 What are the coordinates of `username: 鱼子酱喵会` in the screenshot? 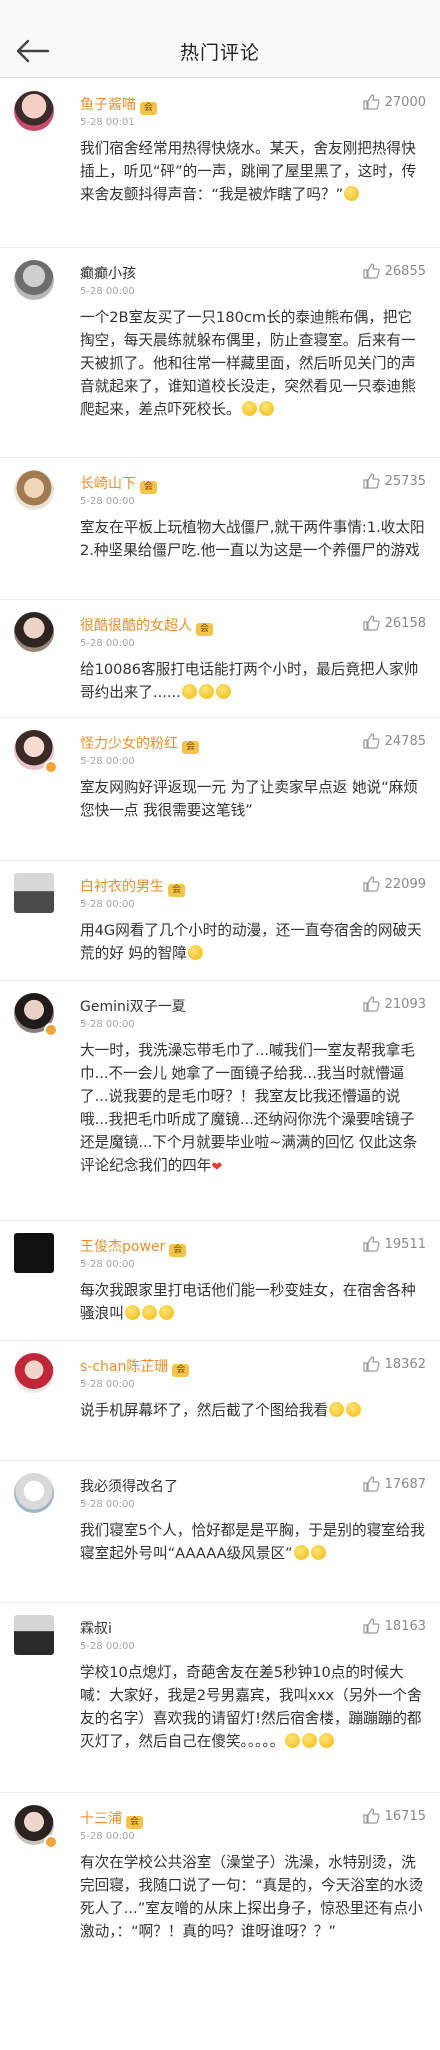 It's located at (118, 104).